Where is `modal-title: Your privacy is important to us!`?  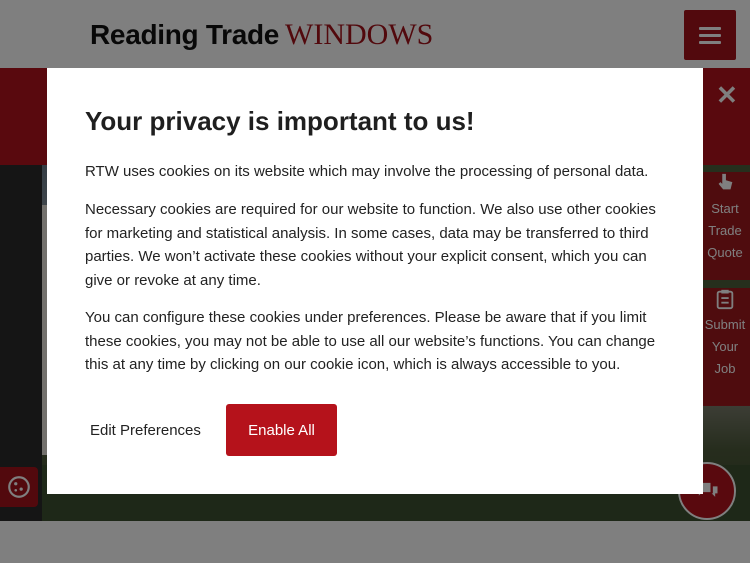
modal-title: Your privacy is important to us! is located at coordinates (280, 121).